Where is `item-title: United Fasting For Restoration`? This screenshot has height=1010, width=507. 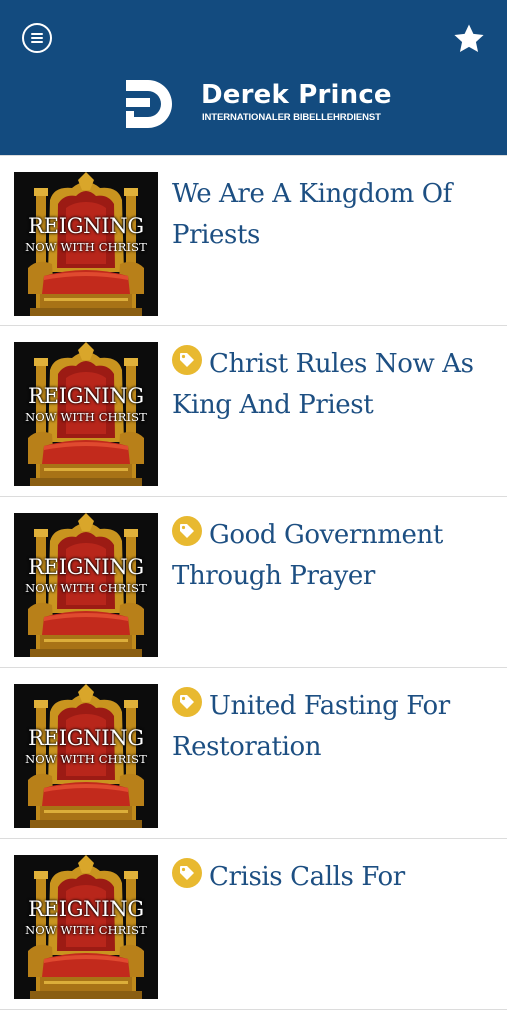 item-title: United Fasting For Restoration is located at coordinates (332, 727).